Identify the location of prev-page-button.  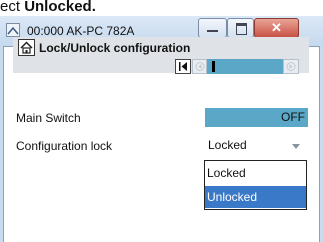
(199, 66).